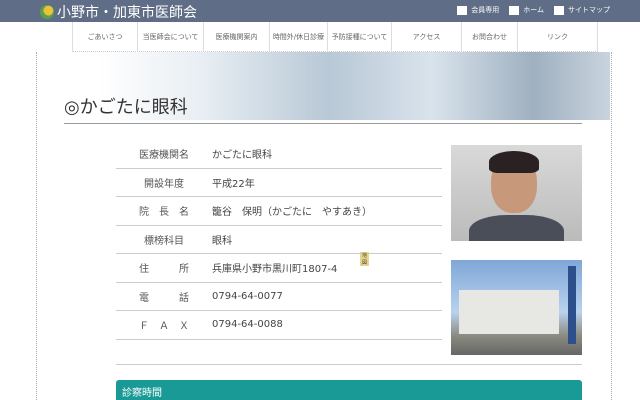 The width and height of the screenshot is (640, 400). I want to click on member-link-label: 会員専用, so click(485, 10).